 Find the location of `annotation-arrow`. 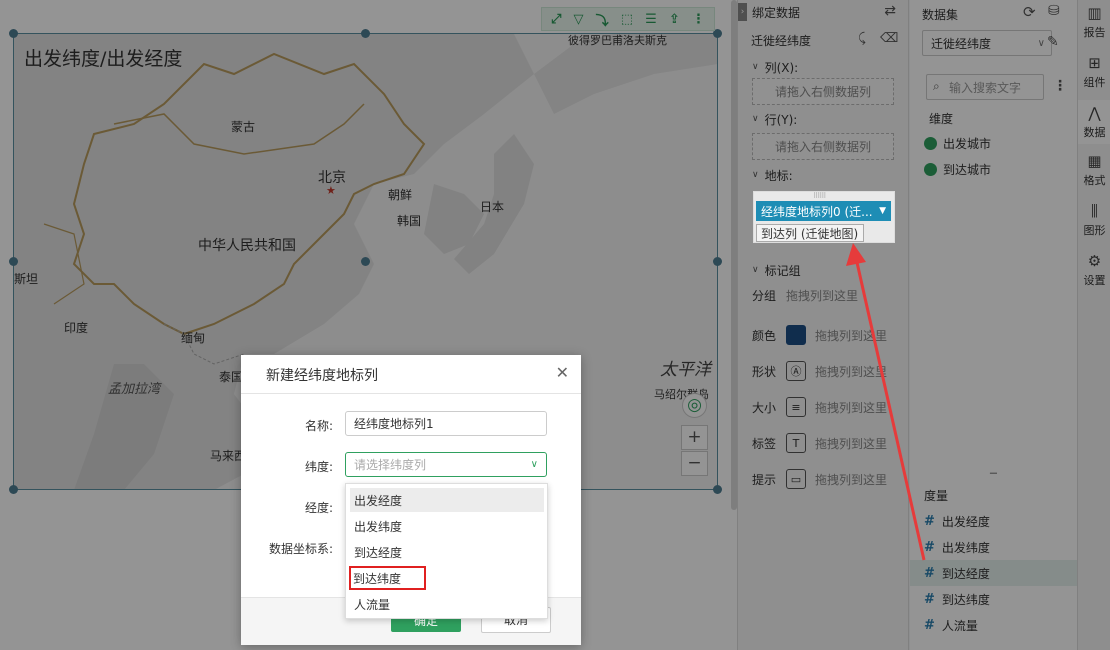

annotation-arrow is located at coordinates (886, 402).